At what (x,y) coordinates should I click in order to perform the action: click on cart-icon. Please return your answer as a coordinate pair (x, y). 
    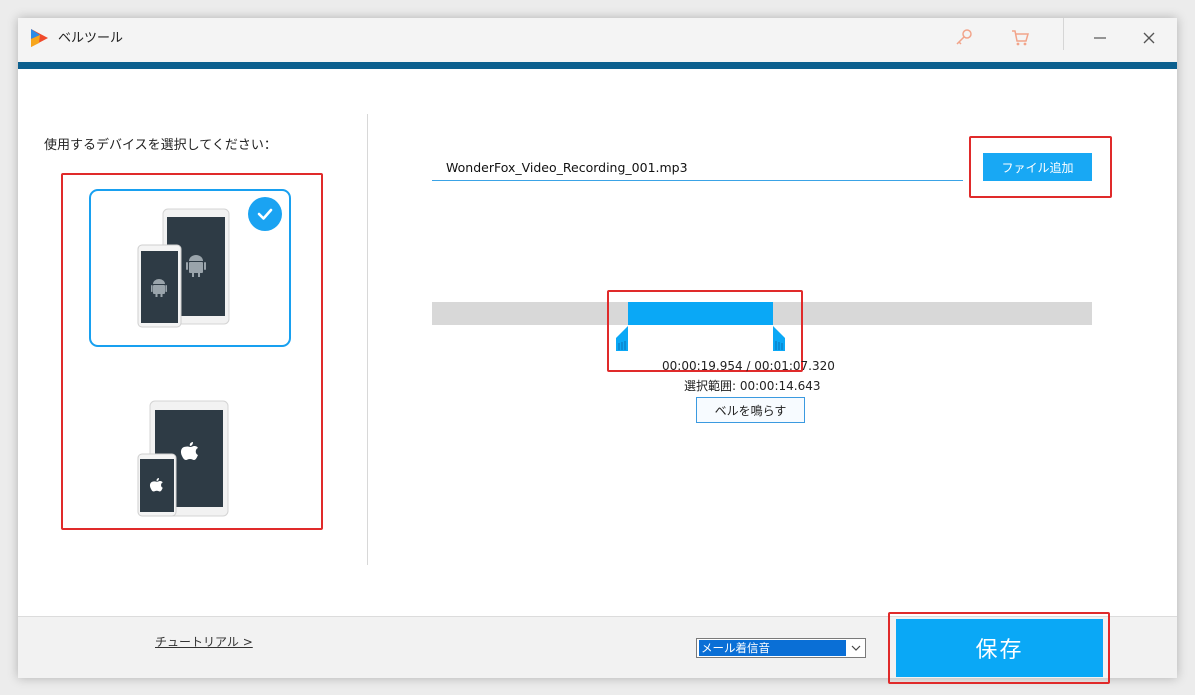
    Looking at the image, I should click on (1020, 38).